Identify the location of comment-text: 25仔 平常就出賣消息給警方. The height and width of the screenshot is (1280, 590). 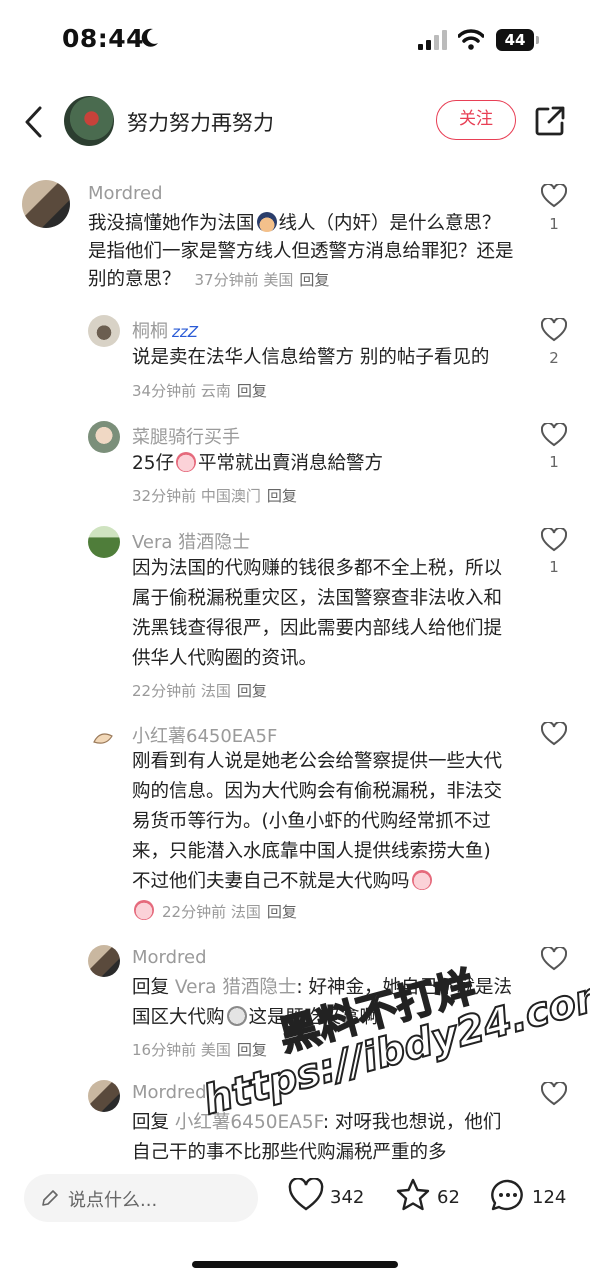
(258, 463).